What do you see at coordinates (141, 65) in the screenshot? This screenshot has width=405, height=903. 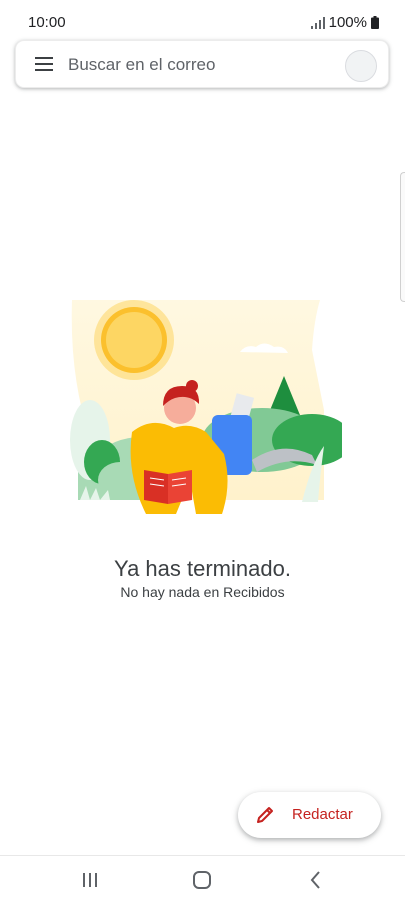 I see `search-input: Buscar en el correo` at bounding box center [141, 65].